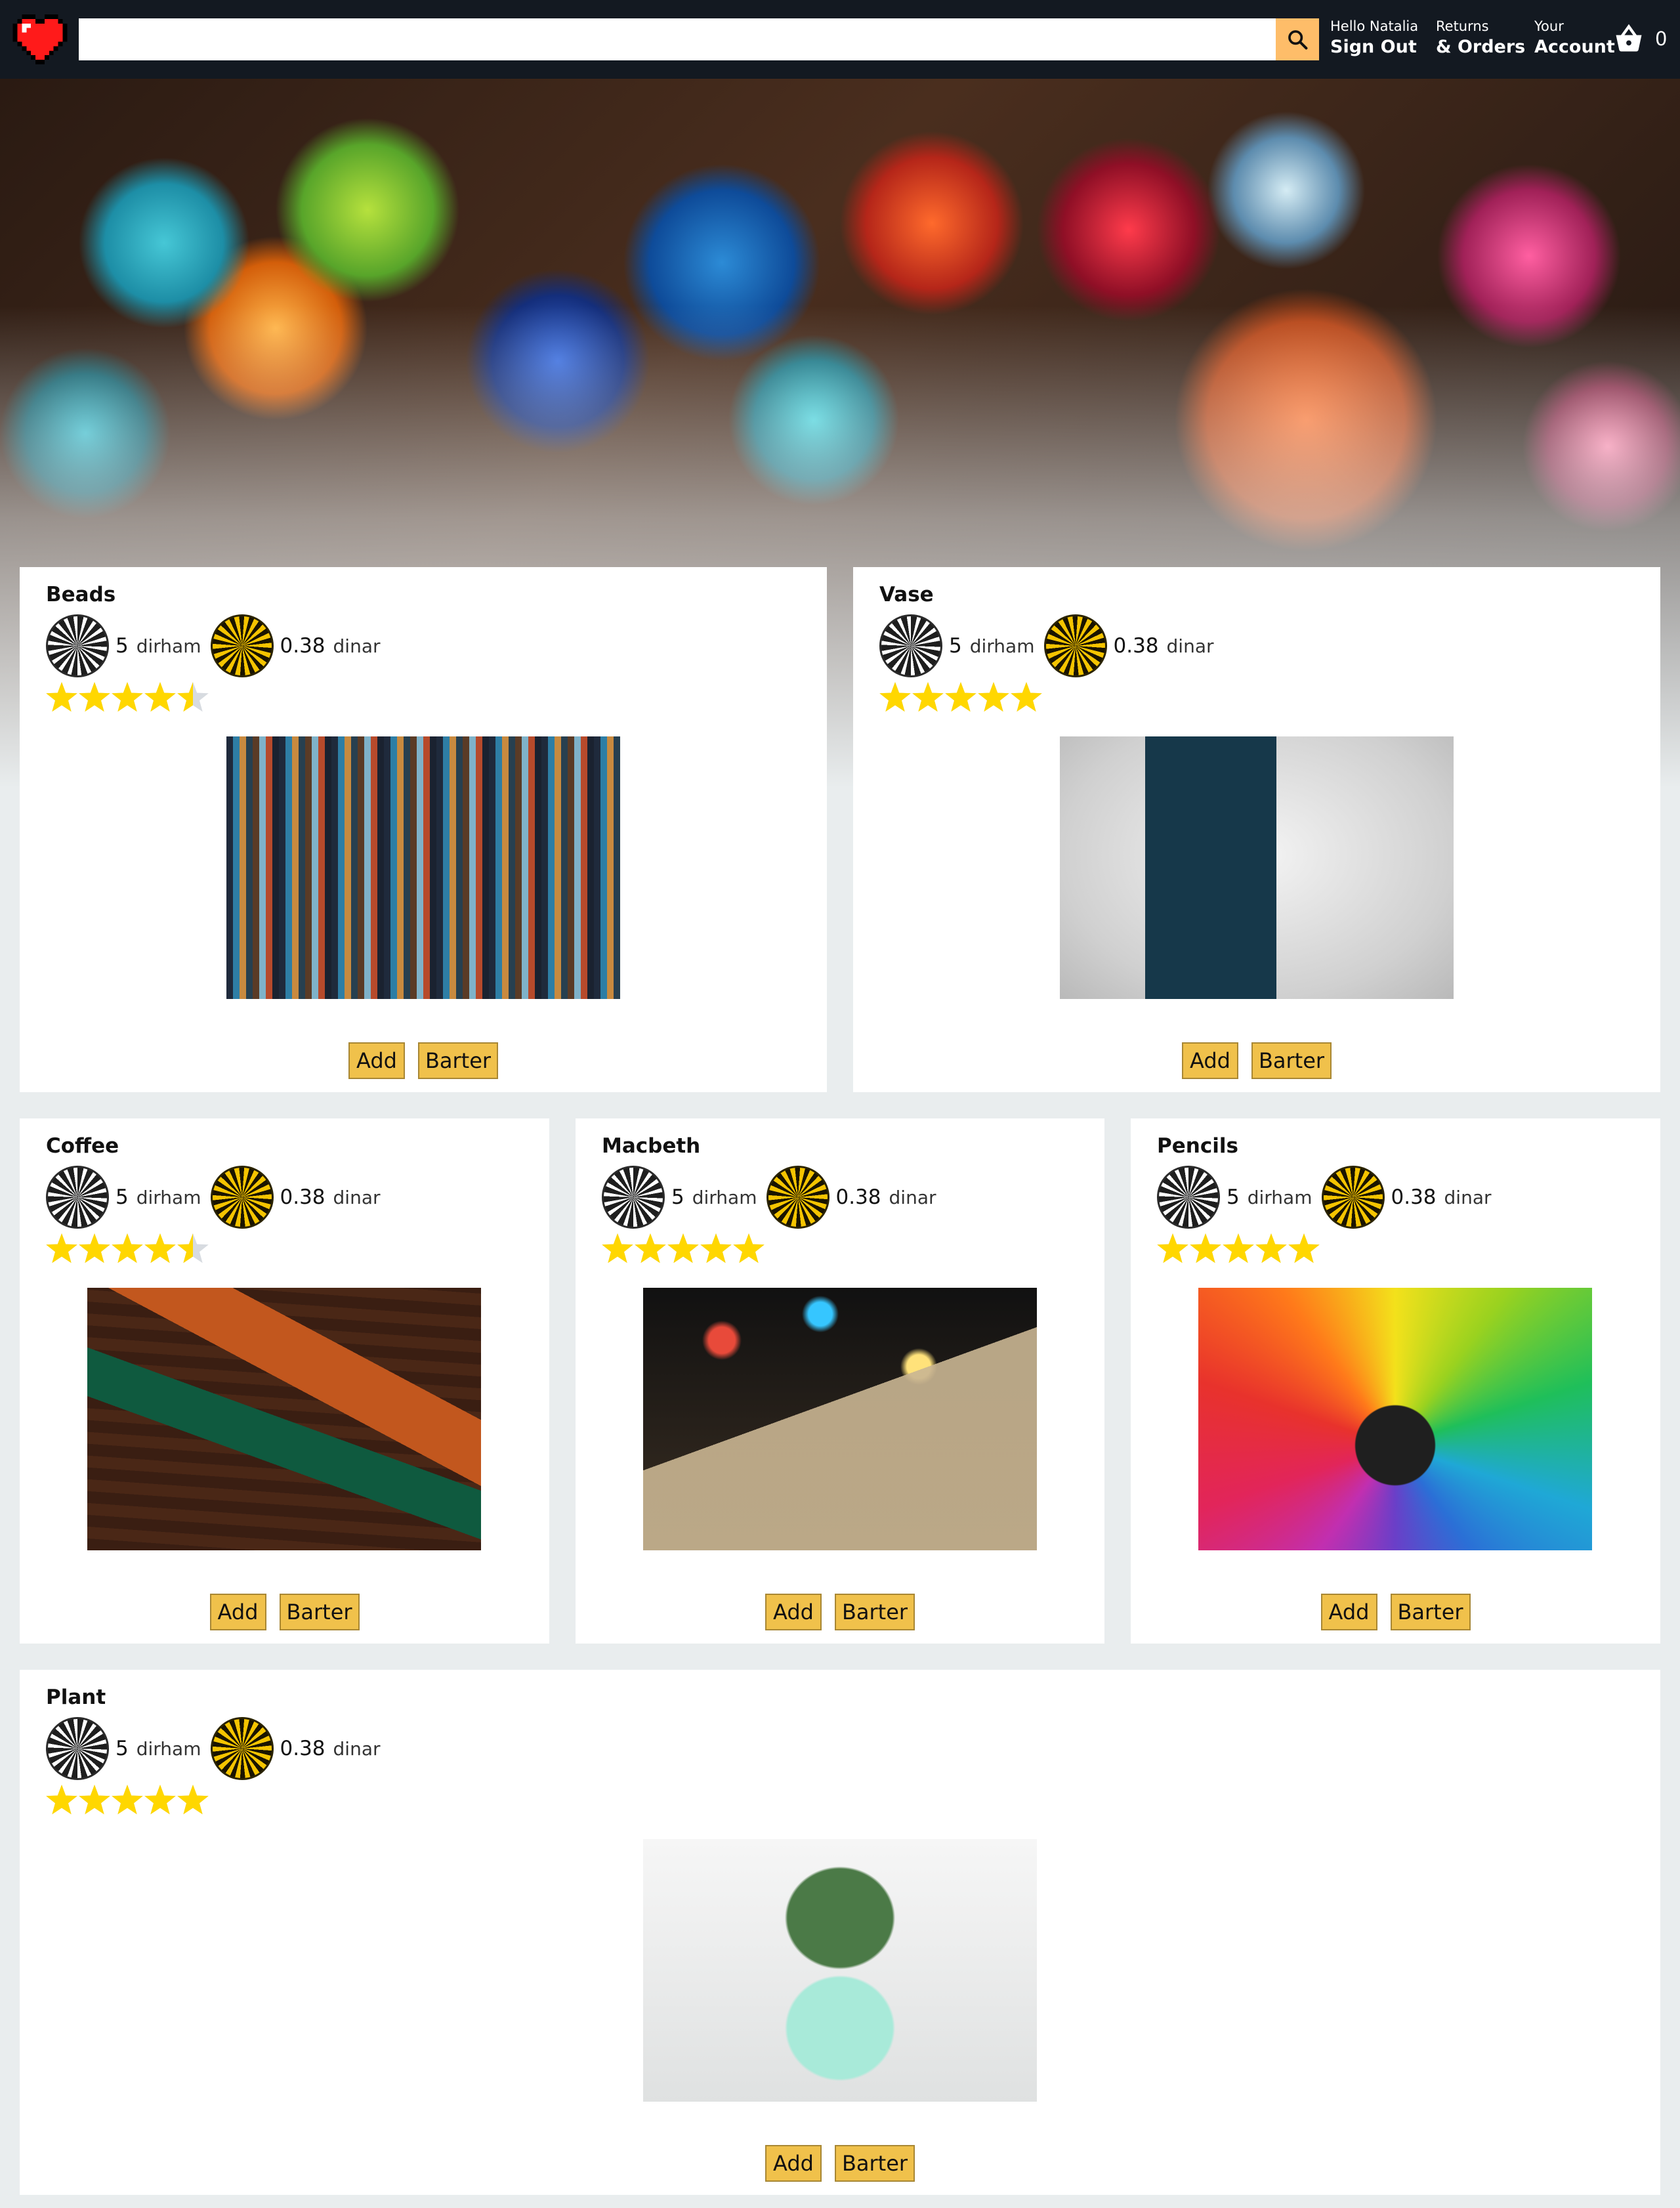 The height and width of the screenshot is (2208, 1680). What do you see at coordinates (906, 594) in the screenshot?
I see `product-title: Vase` at bounding box center [906, 594].